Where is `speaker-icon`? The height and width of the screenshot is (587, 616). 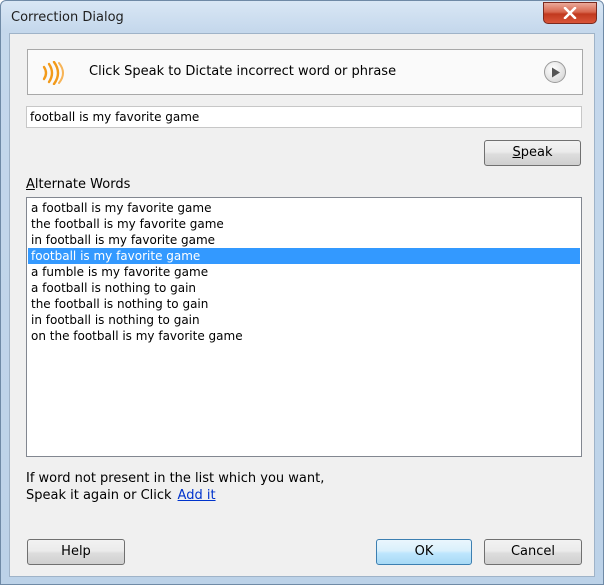
speaker-icon is located at coordinates (53, 73).